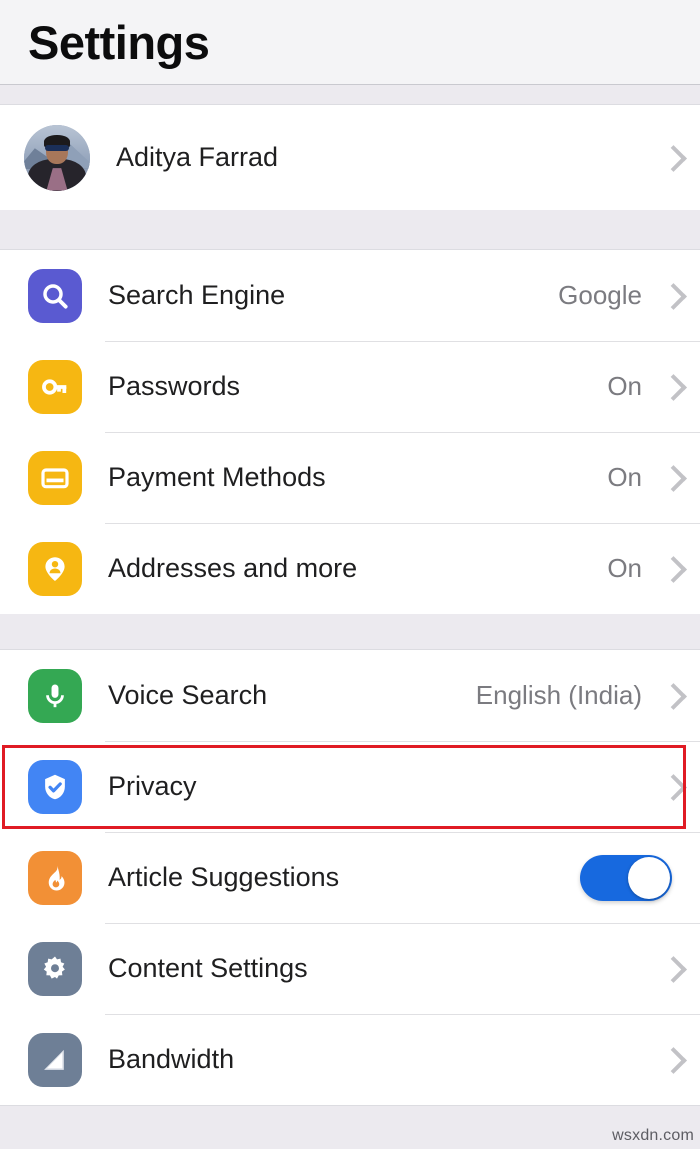  Describe the element at coordinates (626, 877) in the screenshot. I see `article-suggestions-toggle` at that location.